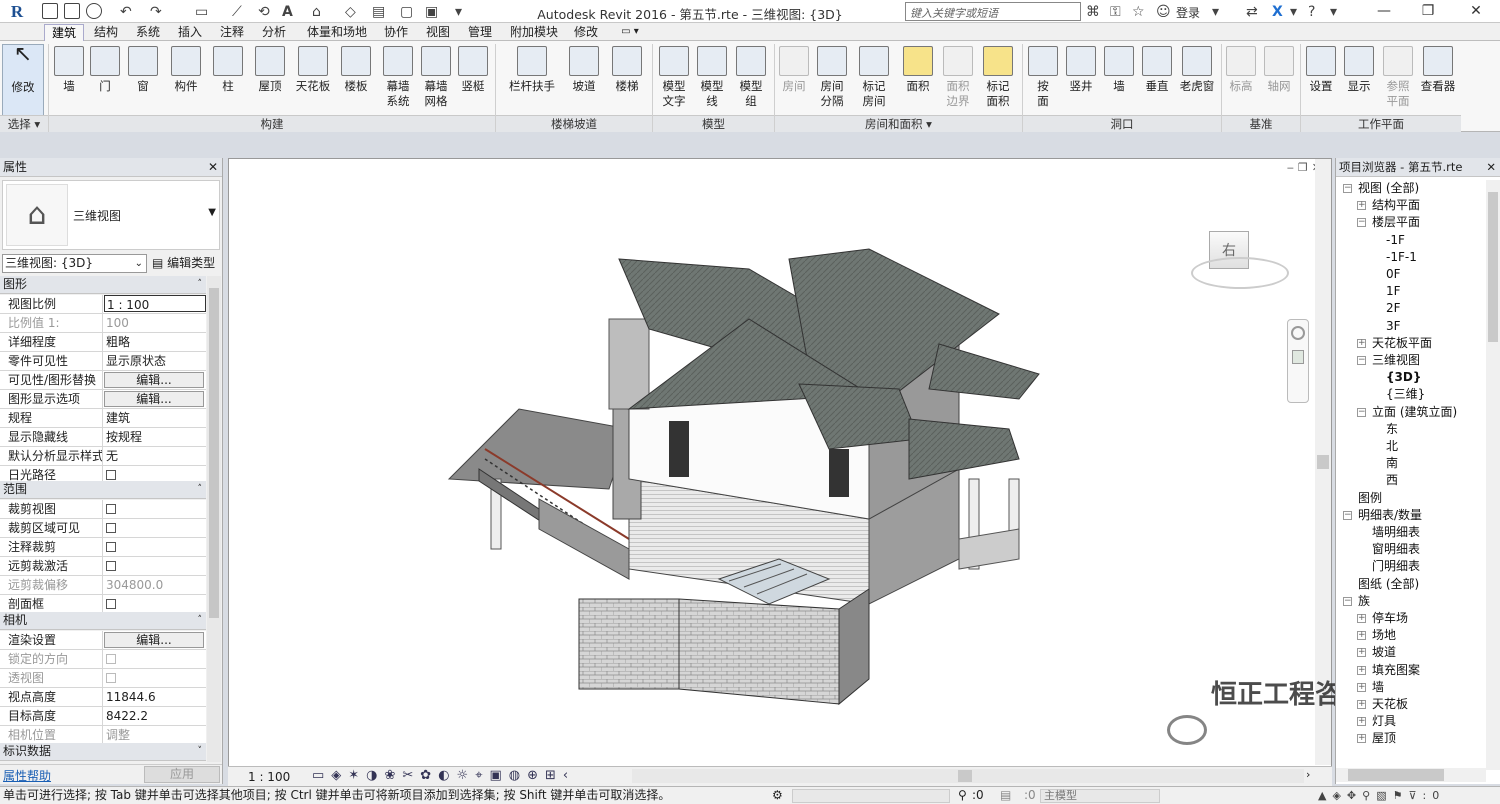 The image size is (1500, 804). What do you see at coordinates (1279, 80) in the screenshot?
I see `grid-button: 轴网` at bounding box center [1279, 80].